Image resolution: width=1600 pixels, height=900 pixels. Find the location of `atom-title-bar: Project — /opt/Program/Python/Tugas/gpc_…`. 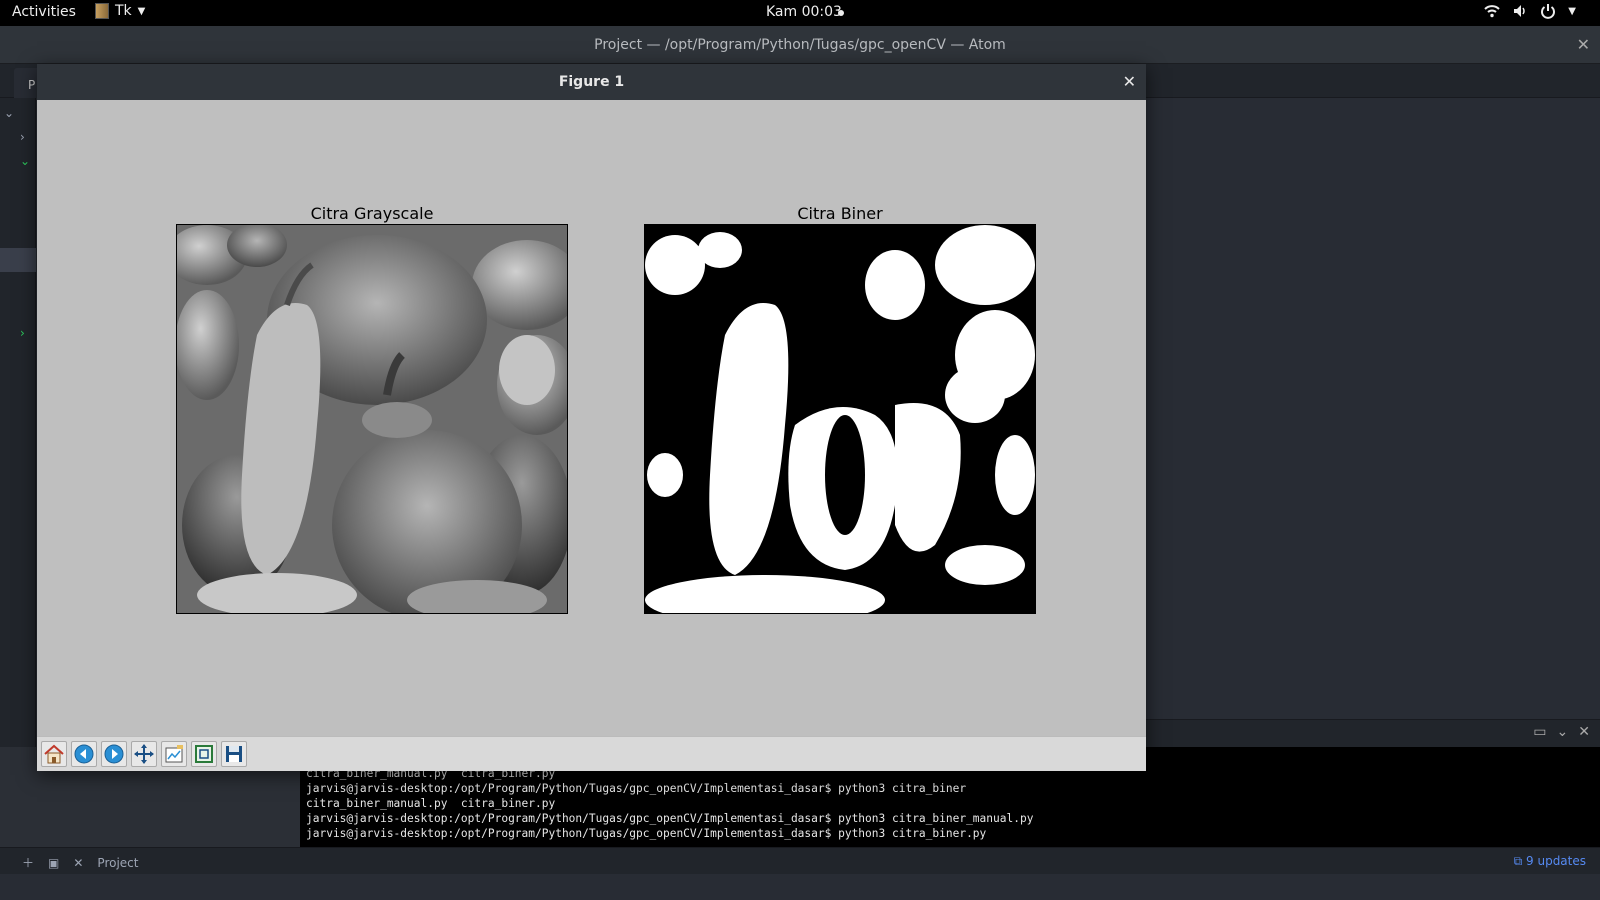

atom-title-bar: Project — /opt/Program/Python/Tugas/gpc_… is located at coordinates (800, 45).